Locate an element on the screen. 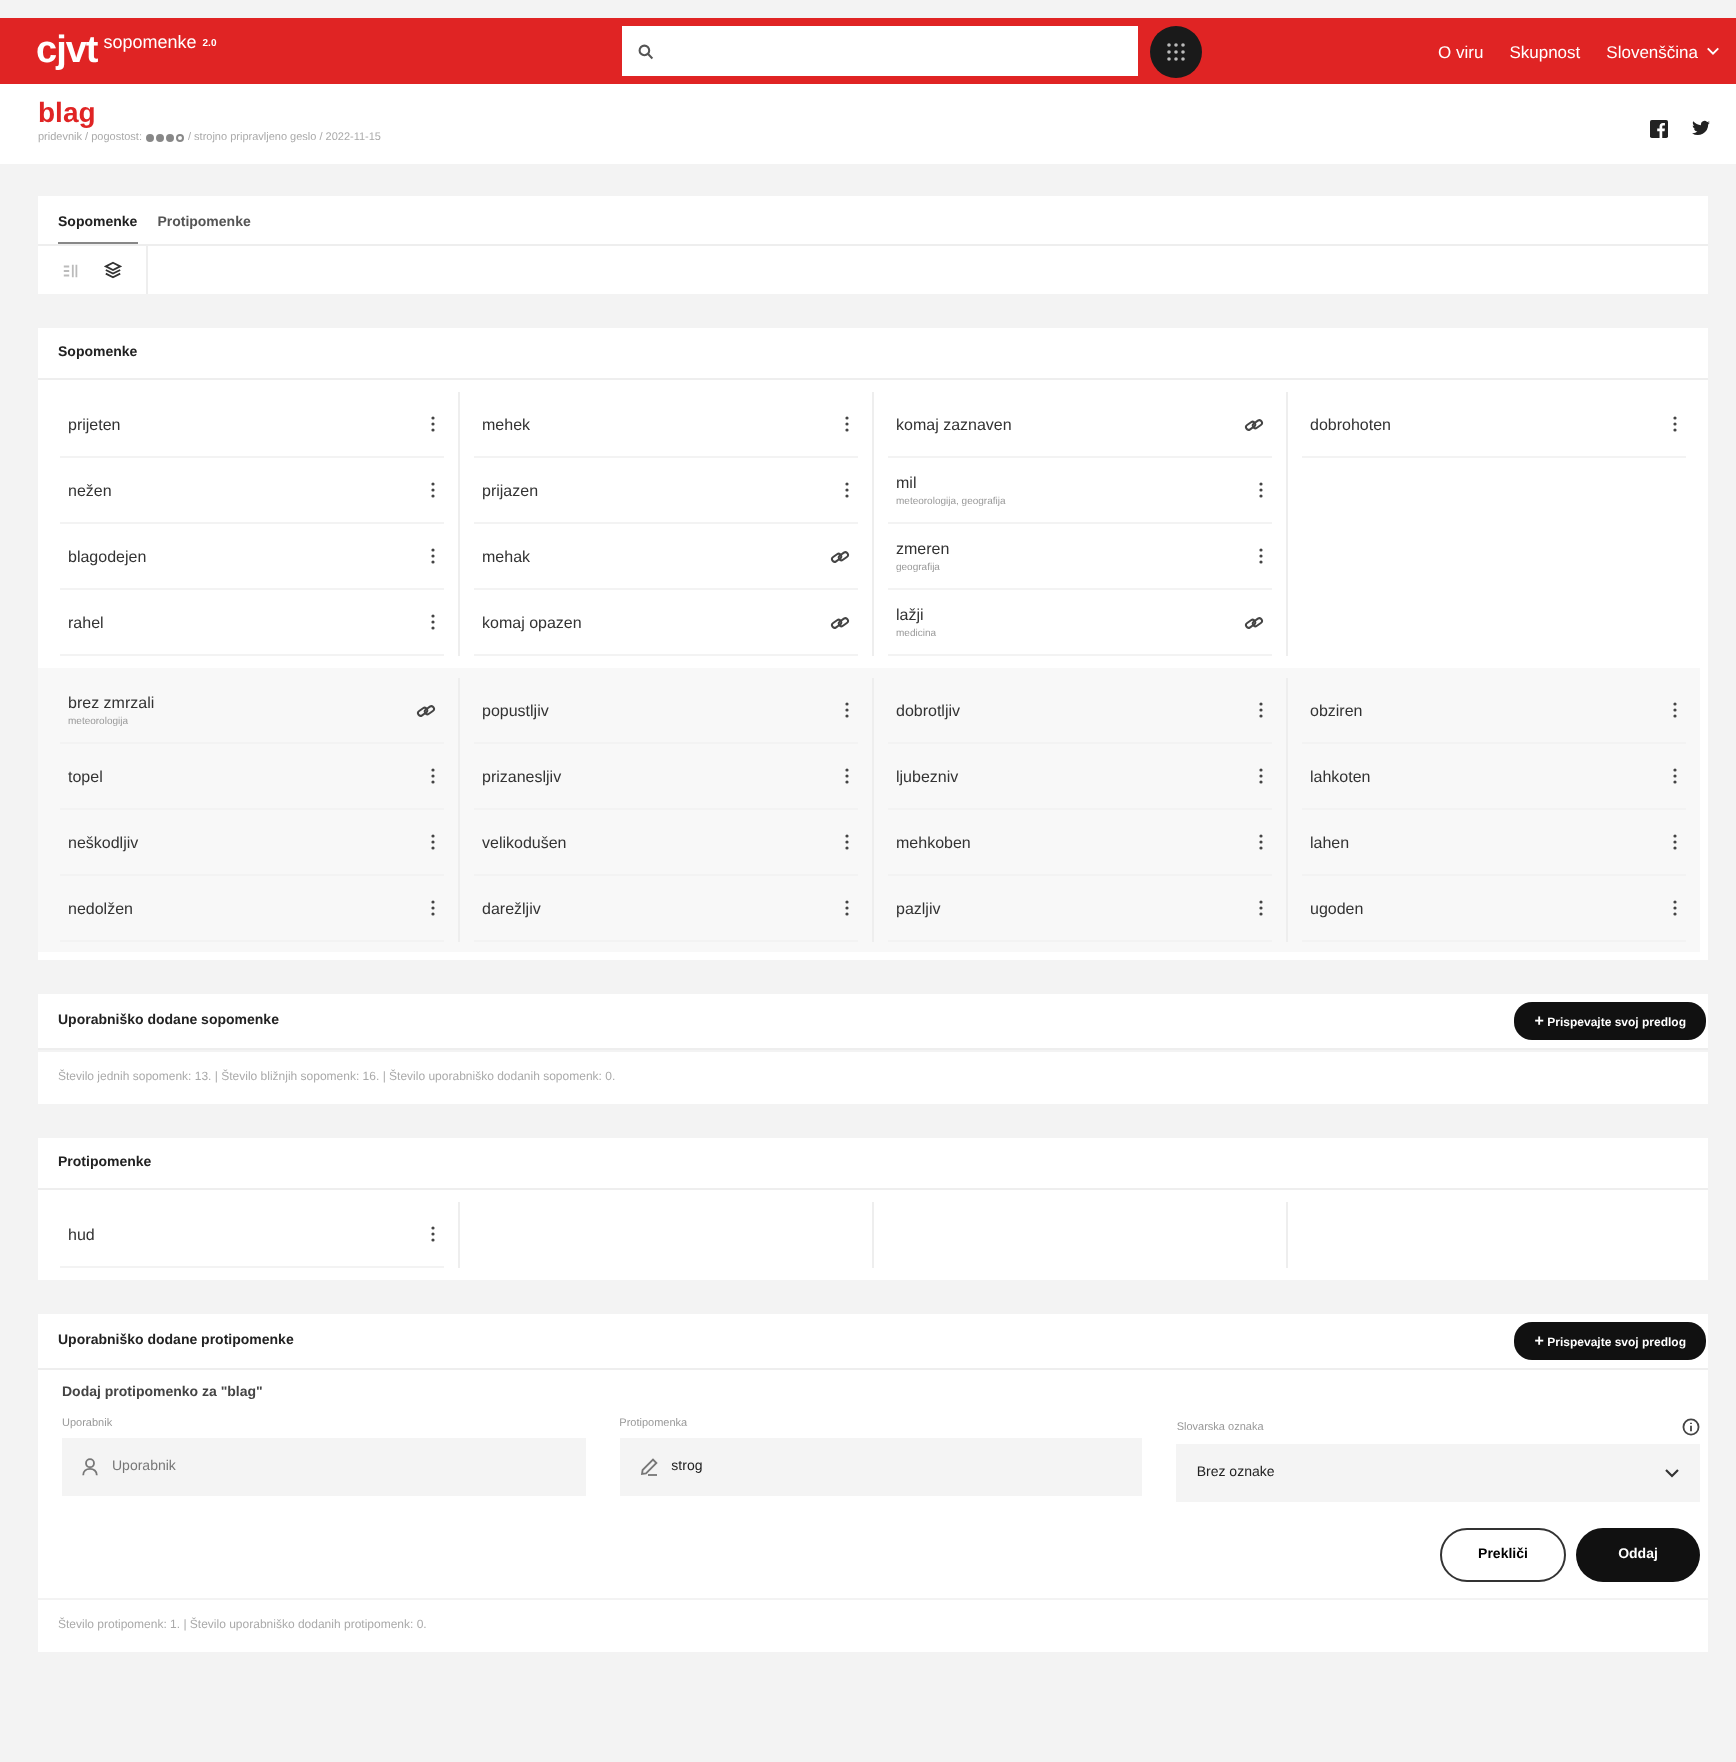 The image size is (1736, 1762). synonym-item: prijeten is located at coordinates (252, 425).